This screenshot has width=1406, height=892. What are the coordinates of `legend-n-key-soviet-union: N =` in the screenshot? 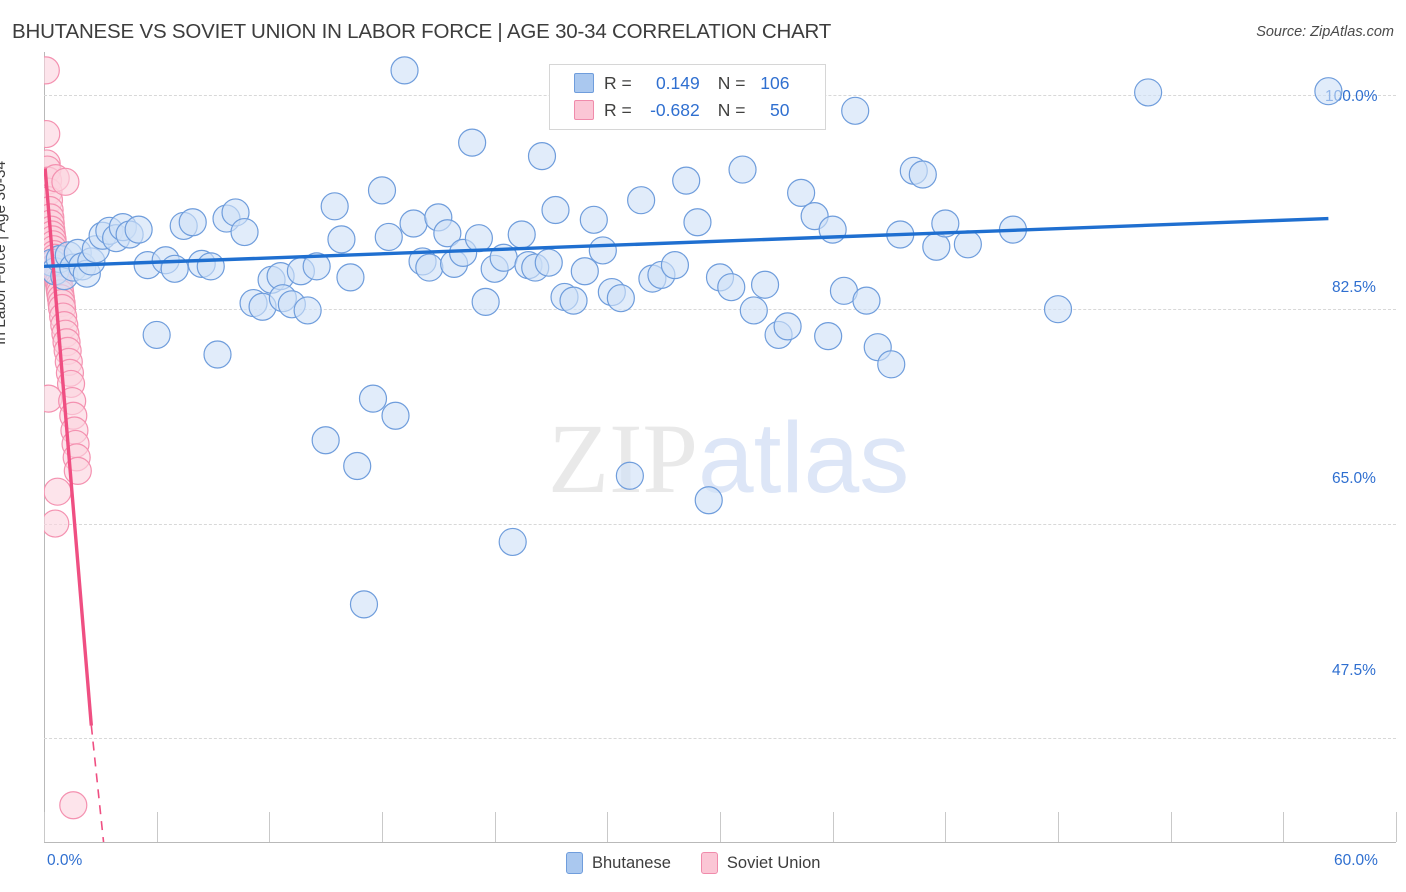 It's located at (731, 109).